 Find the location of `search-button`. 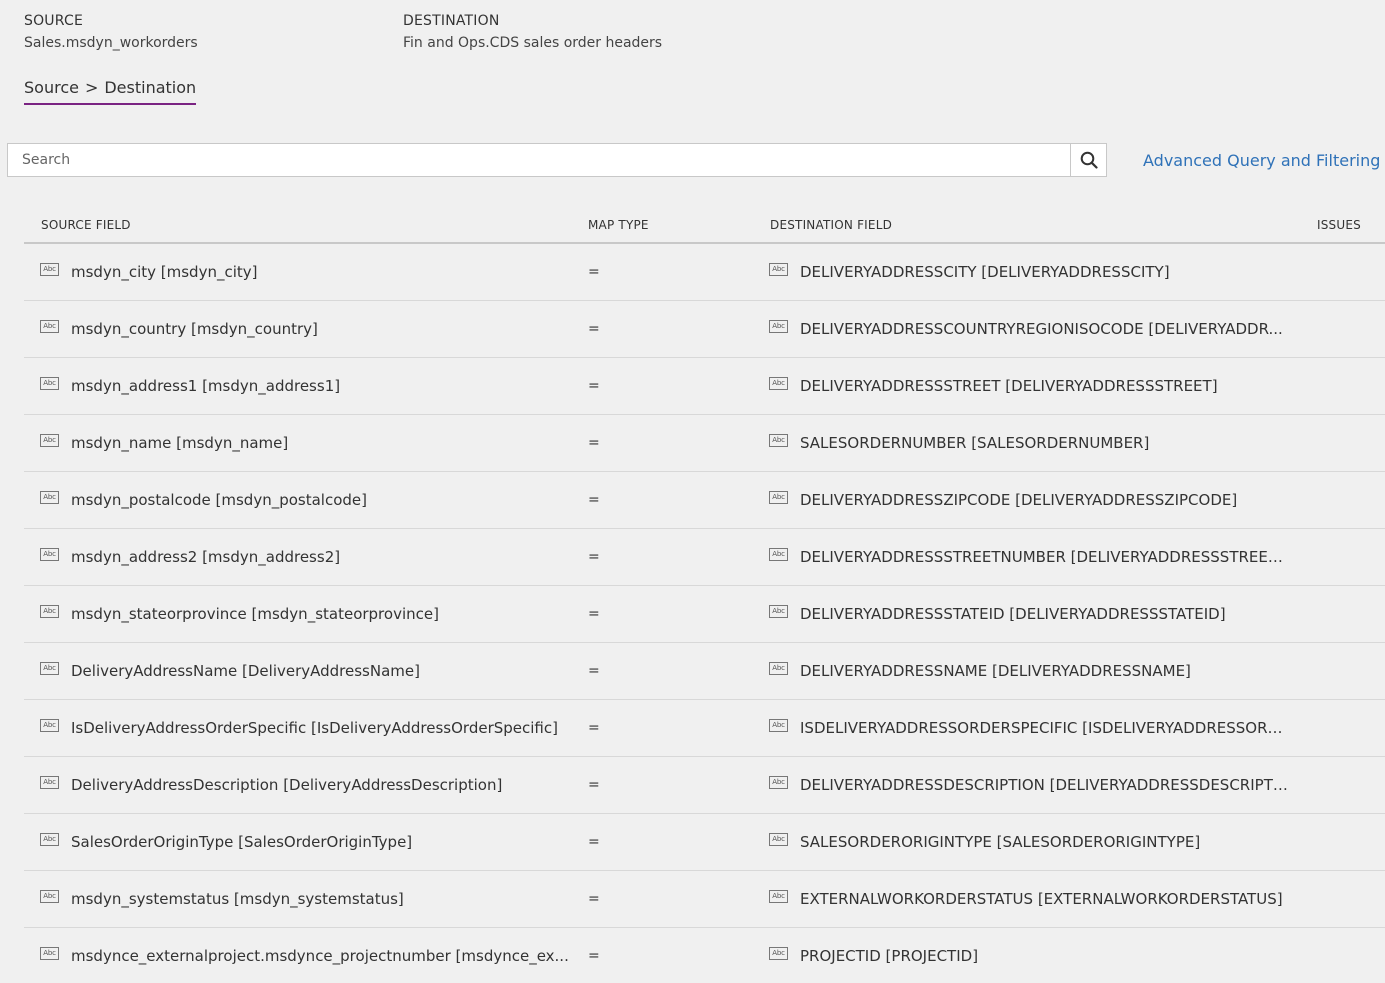

search-button is located at coordinates (1088, 160).